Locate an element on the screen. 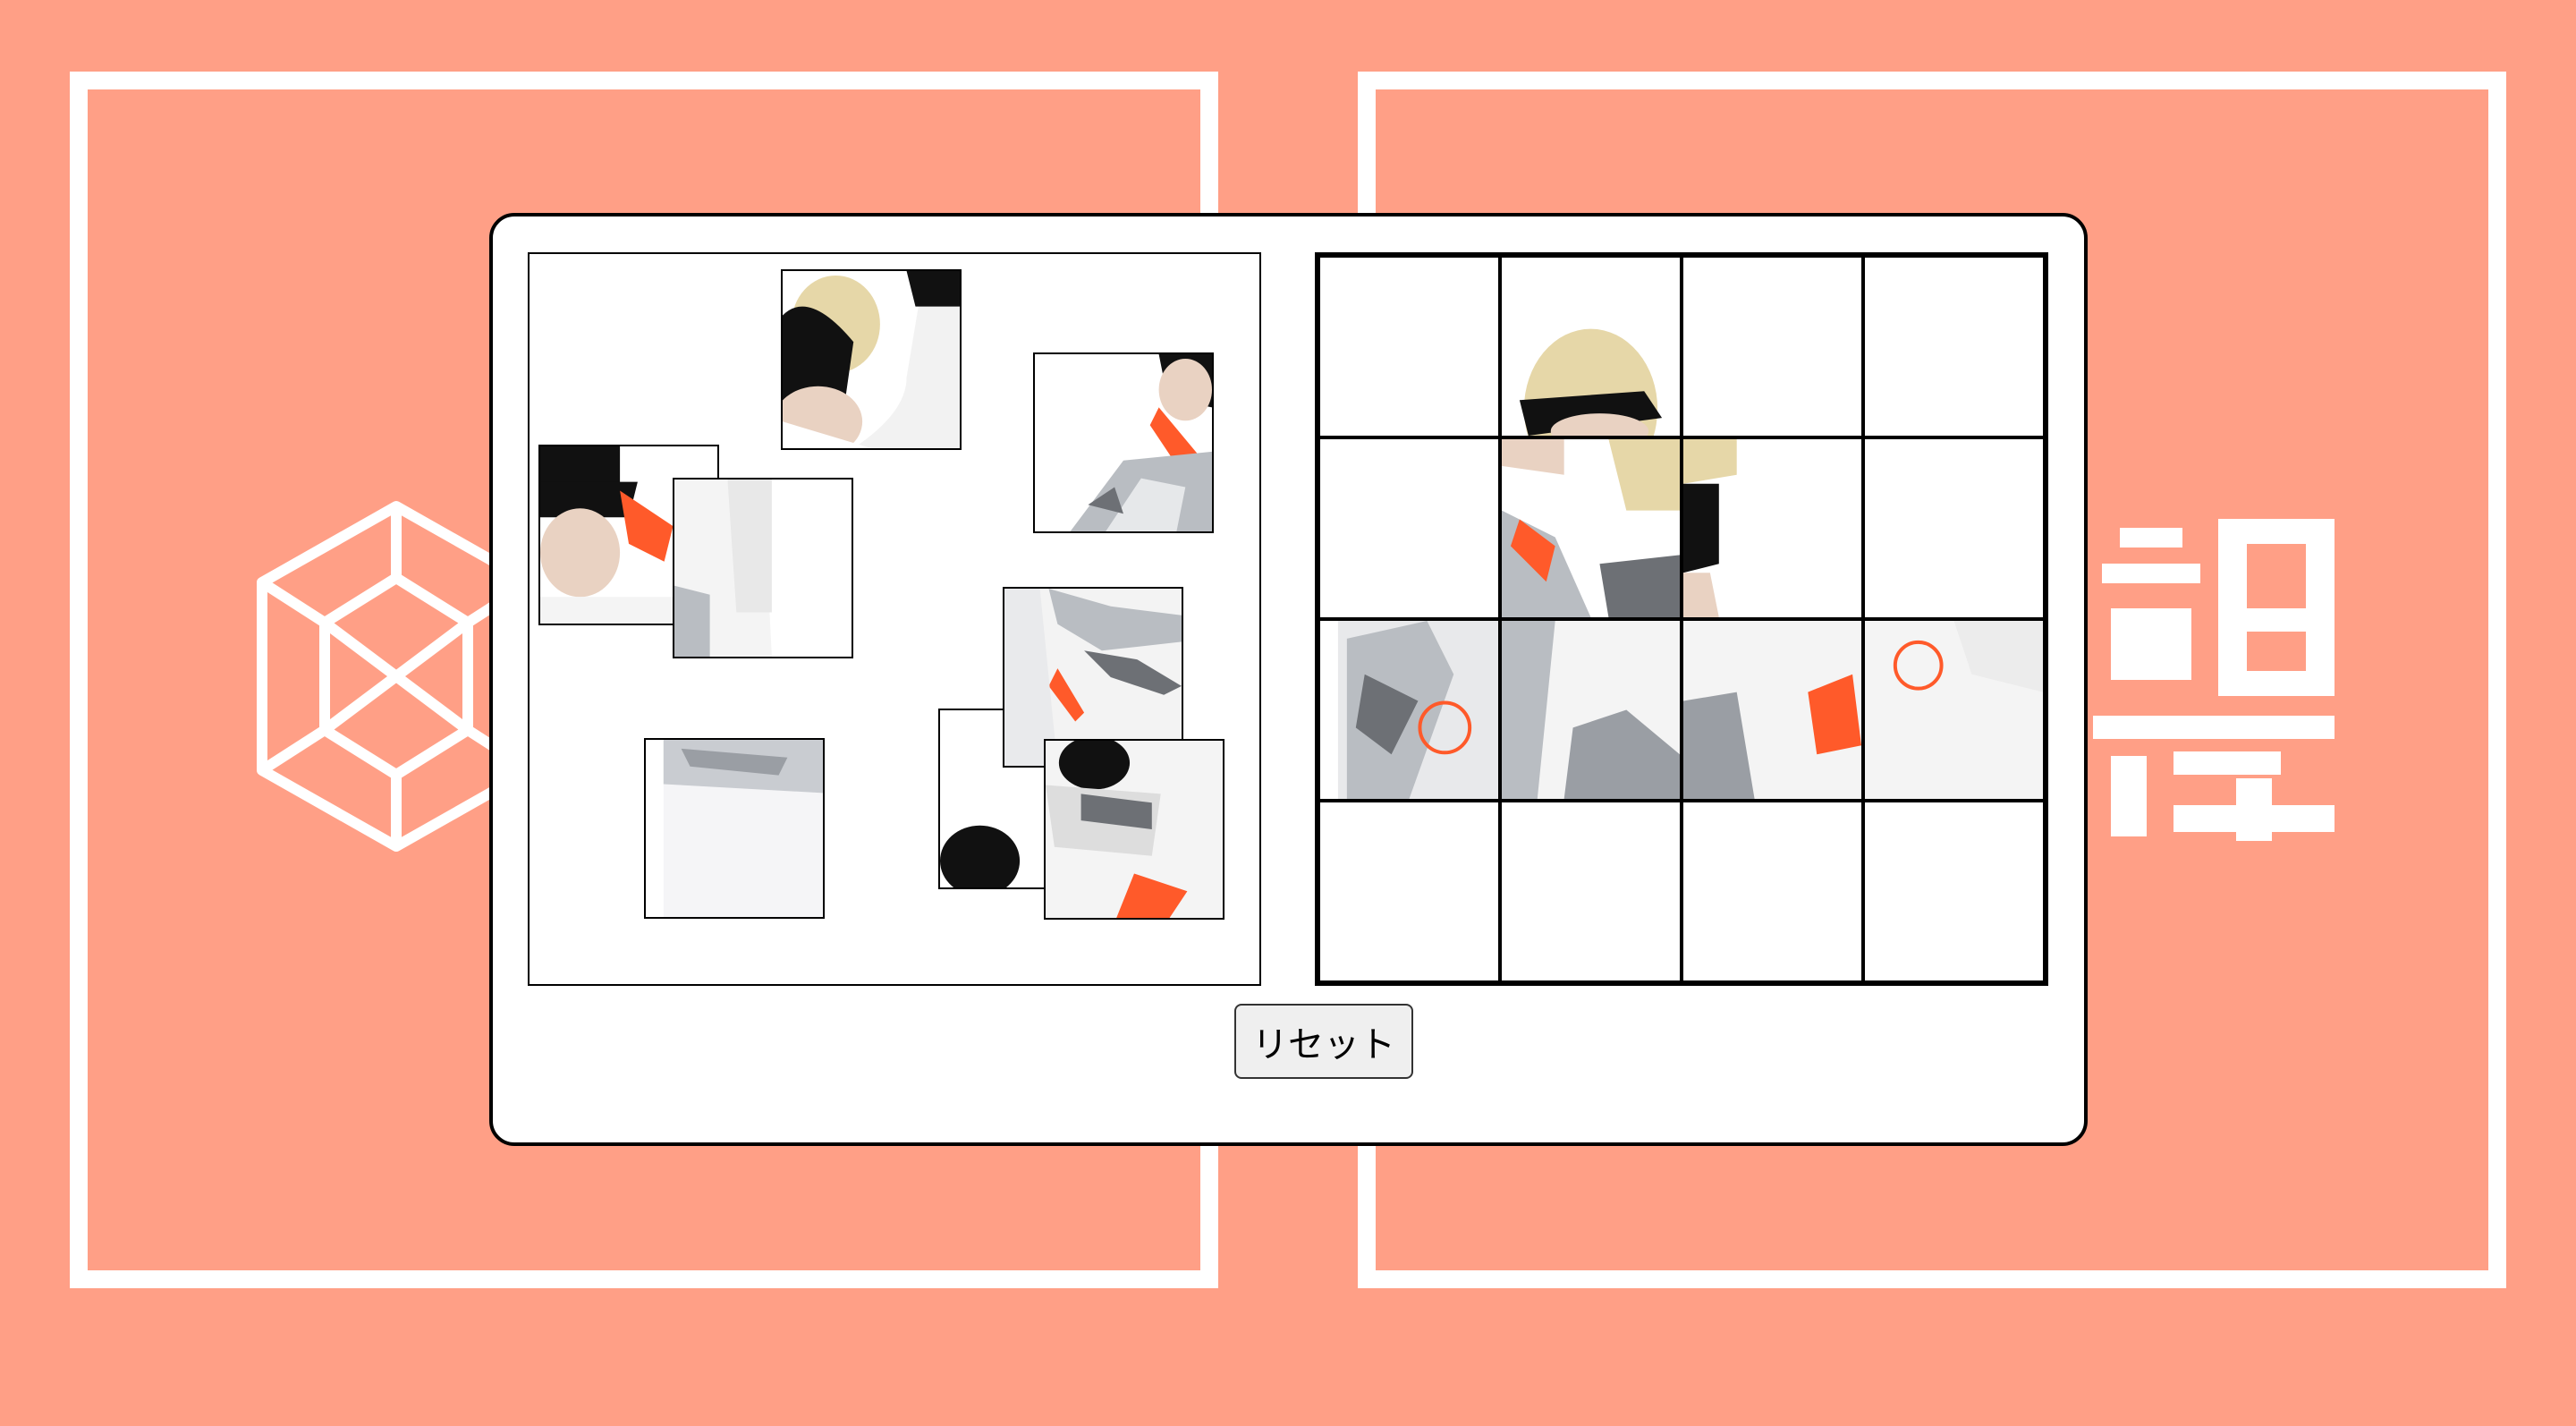  kanji-logo-icon is located at coordinates (2195, 676).